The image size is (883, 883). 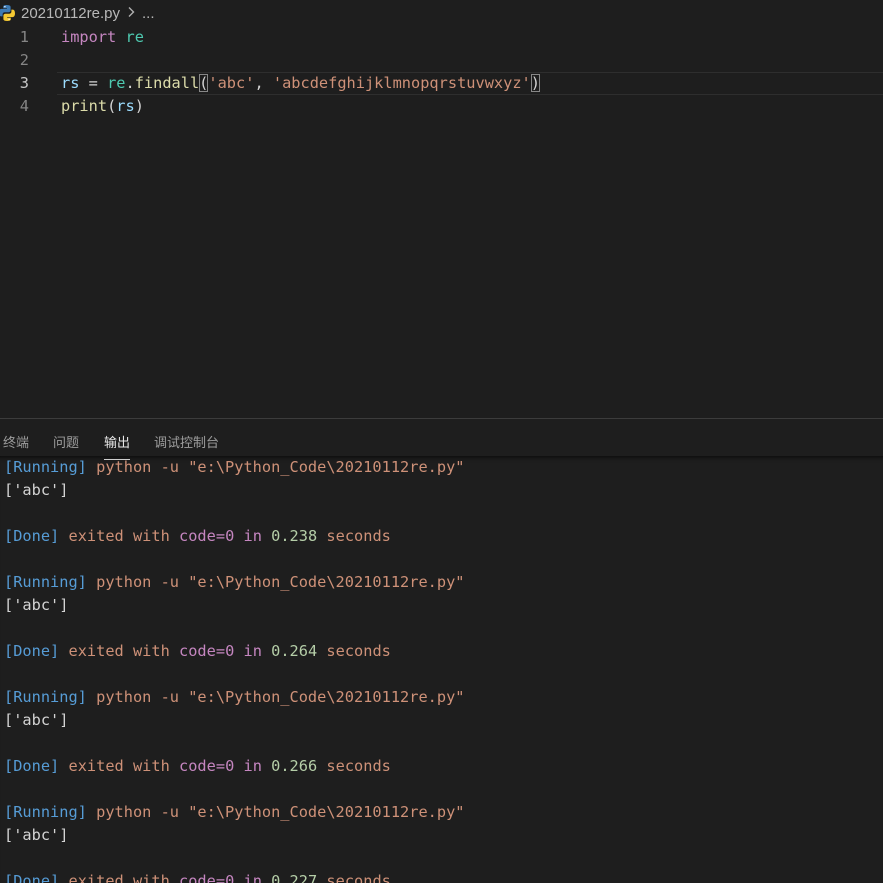 What do you see at coordinates (16, 443) in the screenshot?
I see `tab-terminal: 终端` at bounding box center [16, 443].